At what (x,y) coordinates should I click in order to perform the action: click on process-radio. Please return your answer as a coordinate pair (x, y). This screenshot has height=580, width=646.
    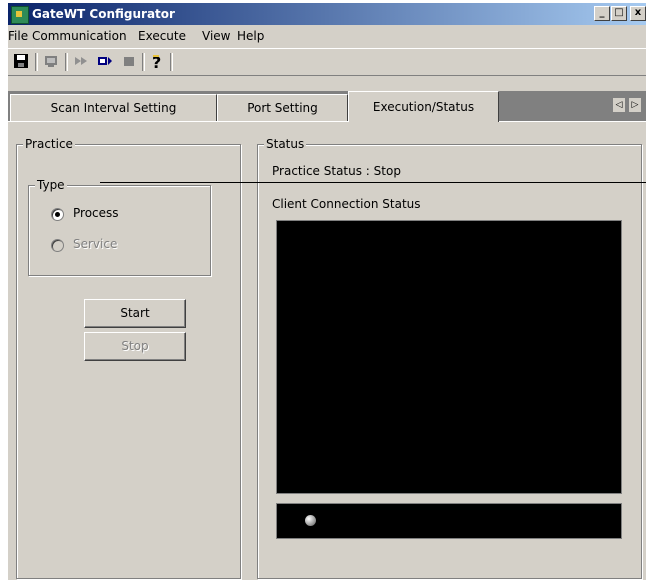
    Looking at the image, I should click on (57, 214).